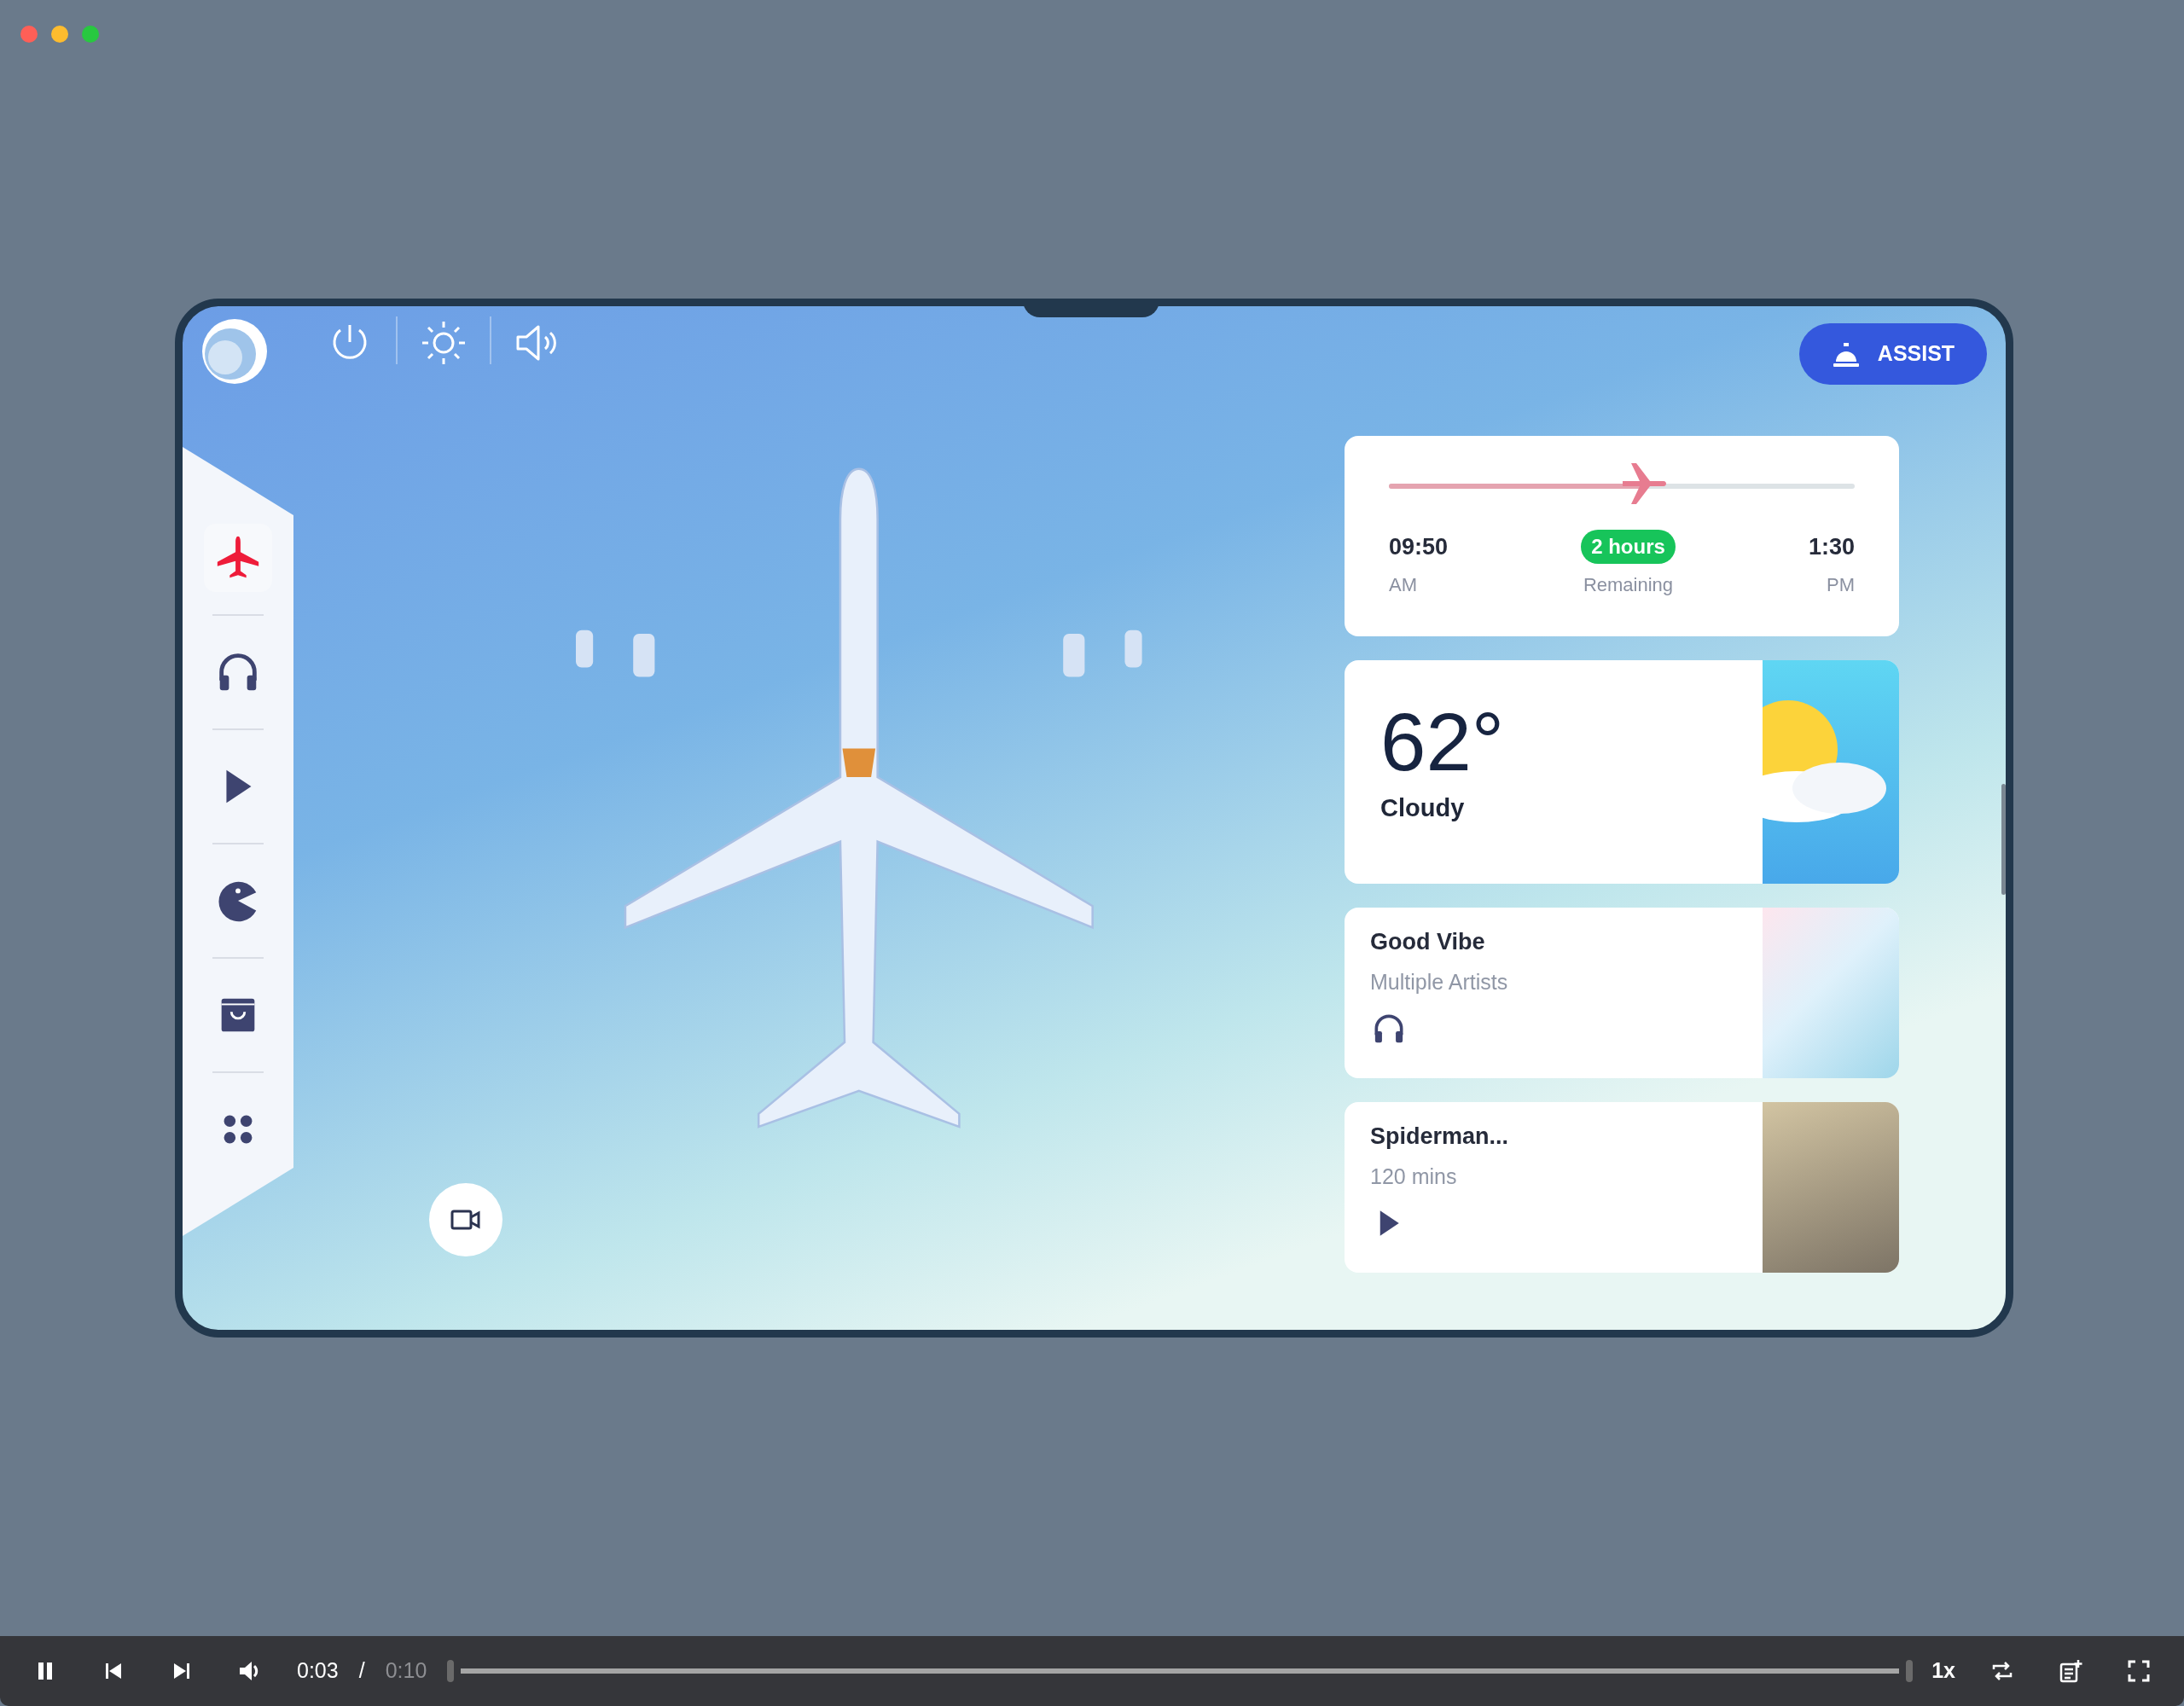  I want to click on music-title: Good Vibe, so click(1428, 942).